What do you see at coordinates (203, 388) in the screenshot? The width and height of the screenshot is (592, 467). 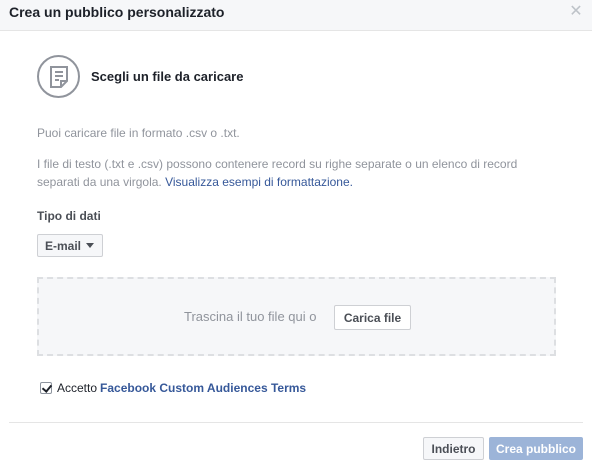 I see `terms-link: Facebook Custom Audiences Terms` at bounding box center [203, 388].